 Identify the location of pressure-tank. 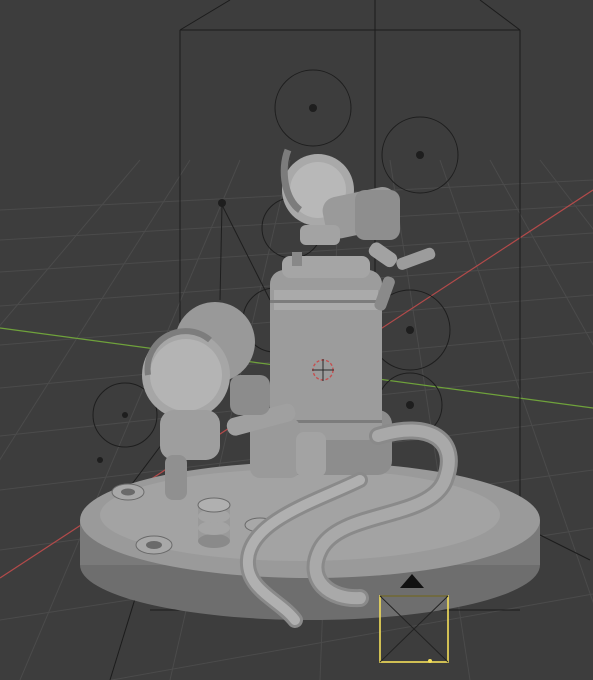
(321, 365).